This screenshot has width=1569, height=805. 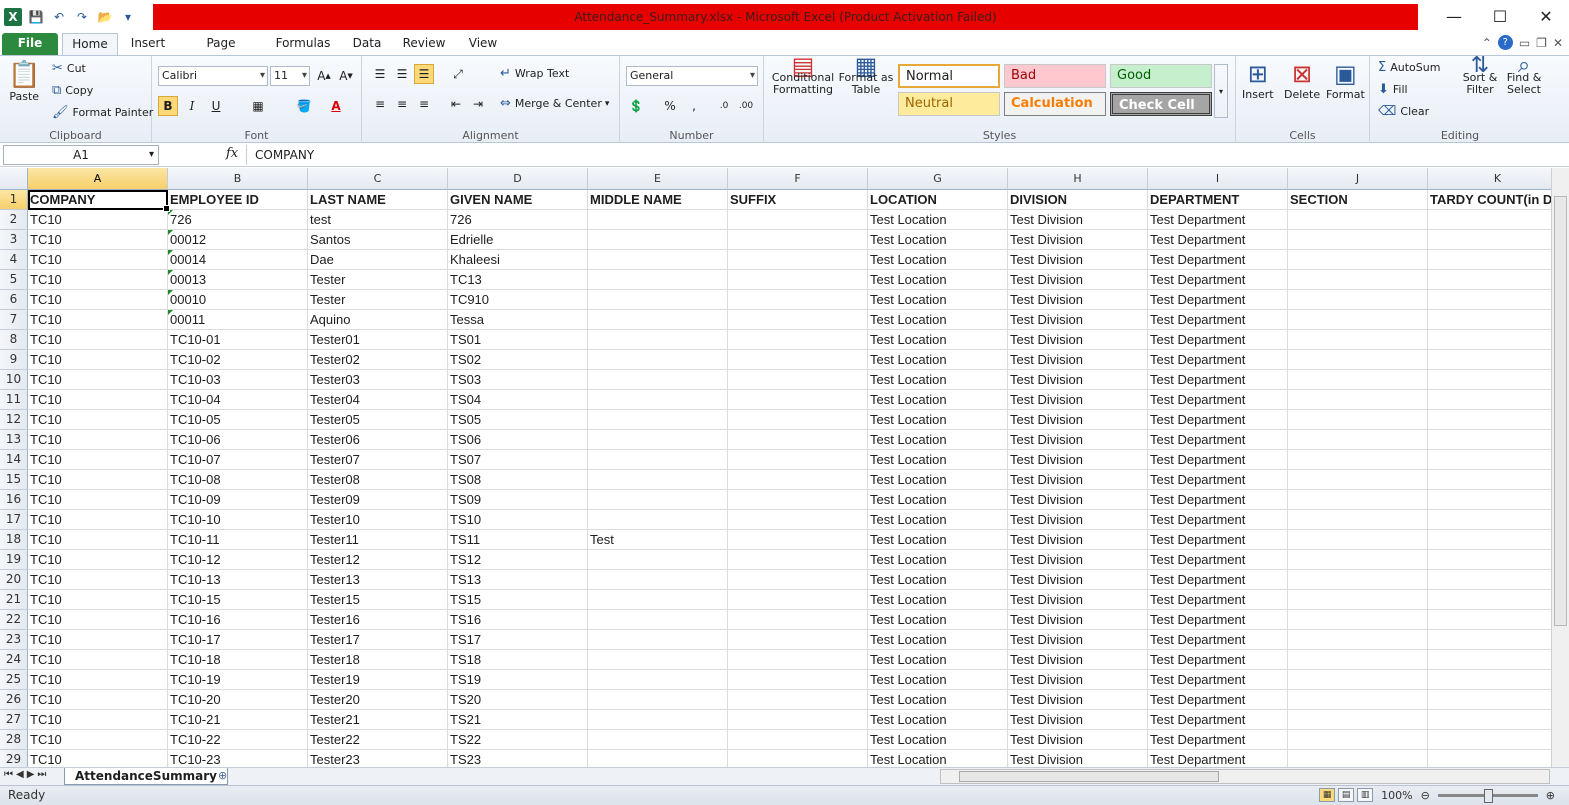 I want to click on find-select-button: ⌕ Find & Select, so click(x=1524, y=75).